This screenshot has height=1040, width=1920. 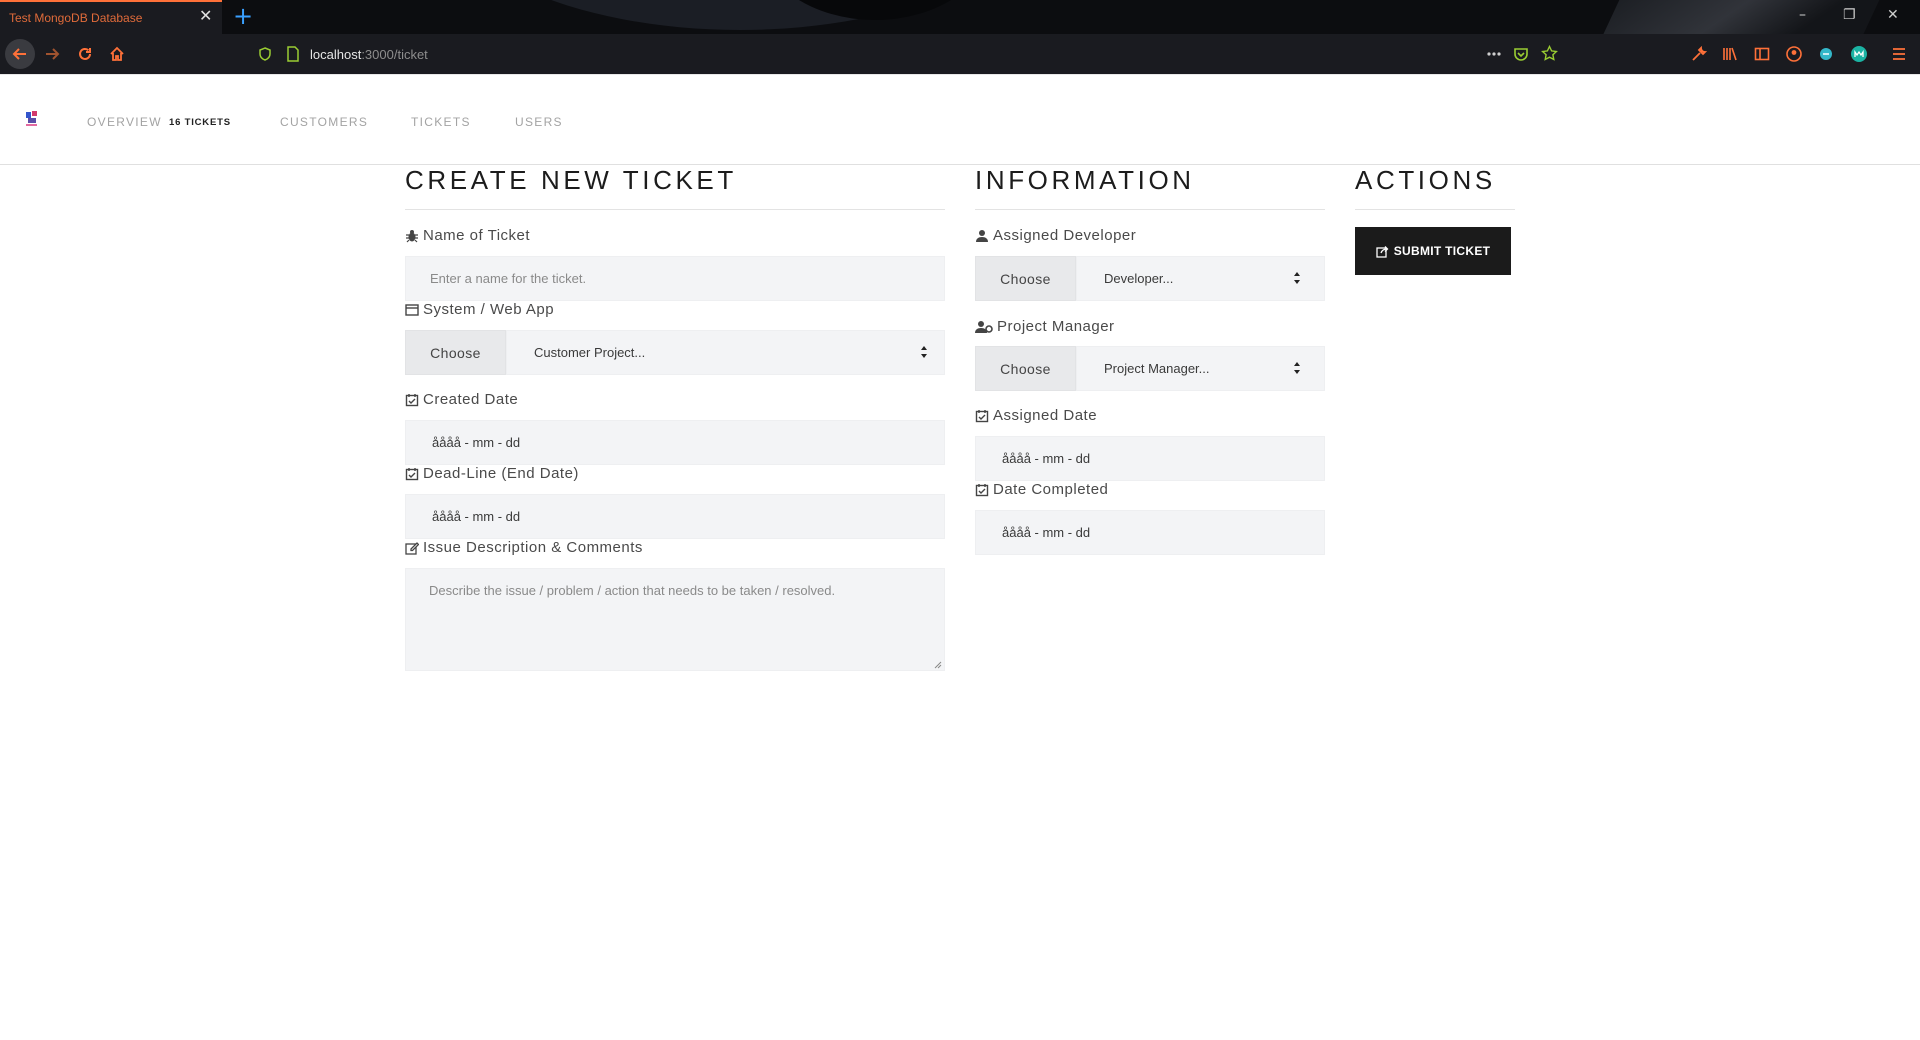 What do you see at coordinates (1730, 54) in the screenshot?
I see `library-icon` at bounding box center [1730, 54].